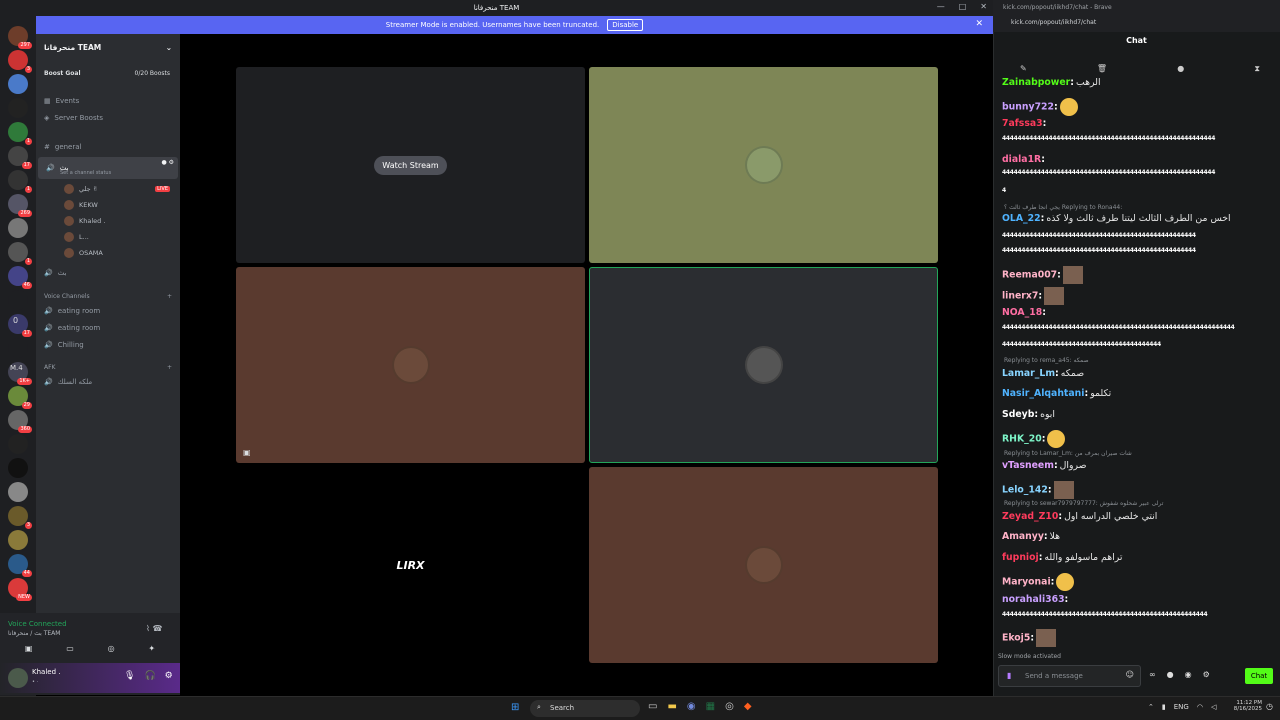 The height and width of the screenshot is (720, 1280). I want to click on mic-icon: 🎙, so click(129, 676).